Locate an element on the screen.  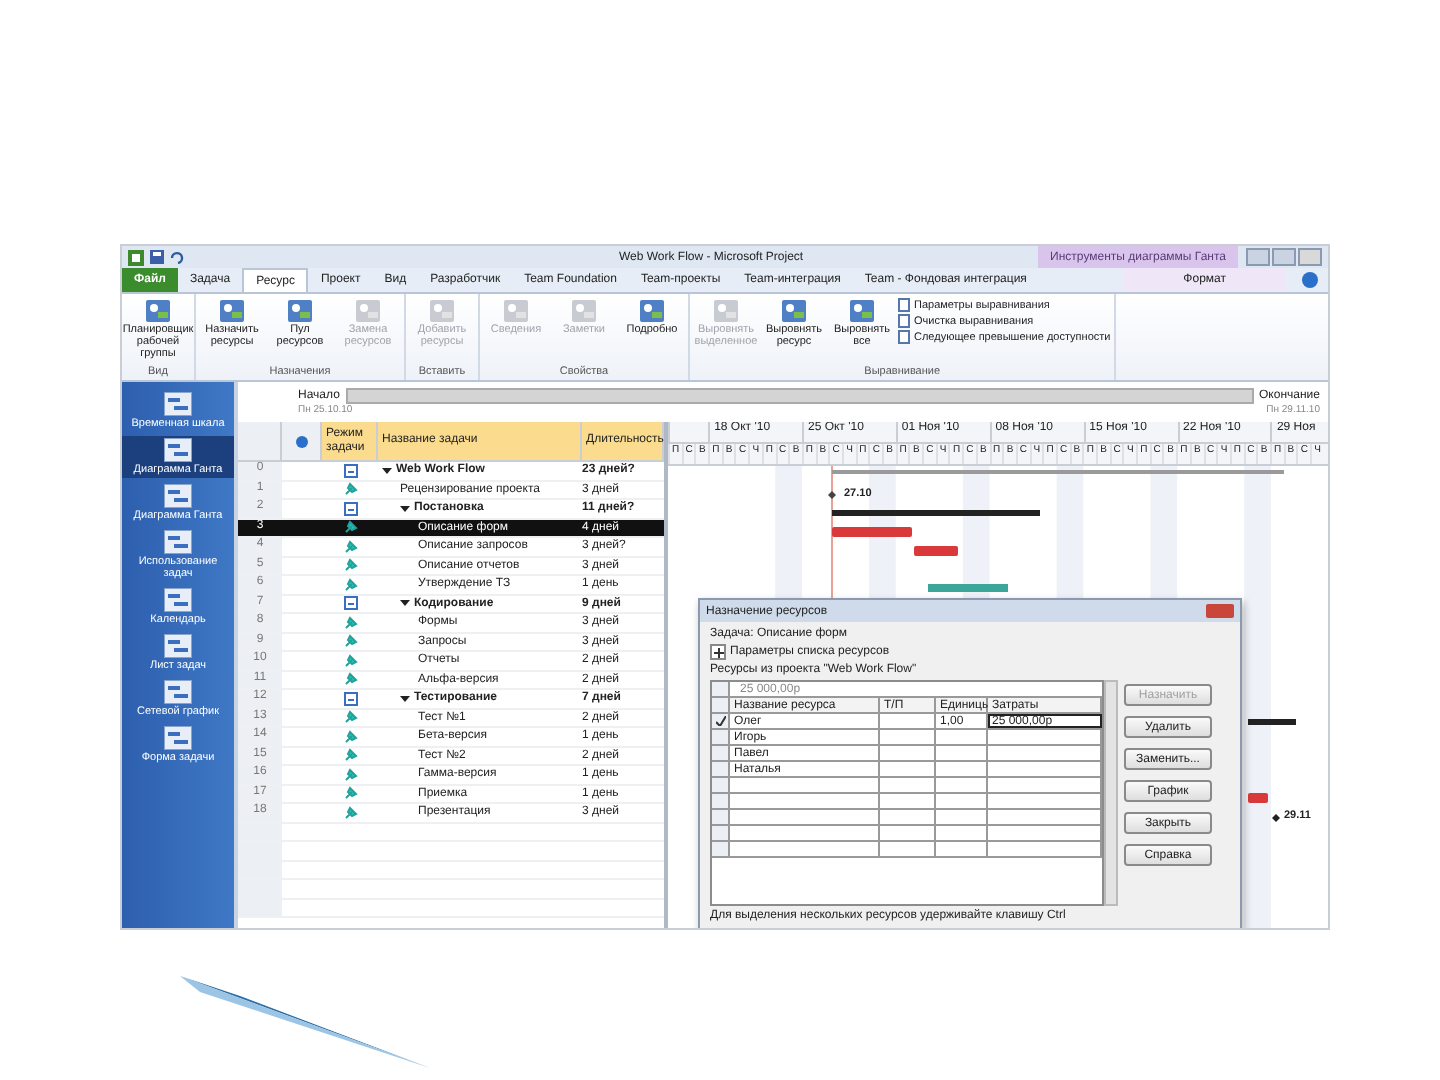
expand-button is located at coordinates (718, 652).